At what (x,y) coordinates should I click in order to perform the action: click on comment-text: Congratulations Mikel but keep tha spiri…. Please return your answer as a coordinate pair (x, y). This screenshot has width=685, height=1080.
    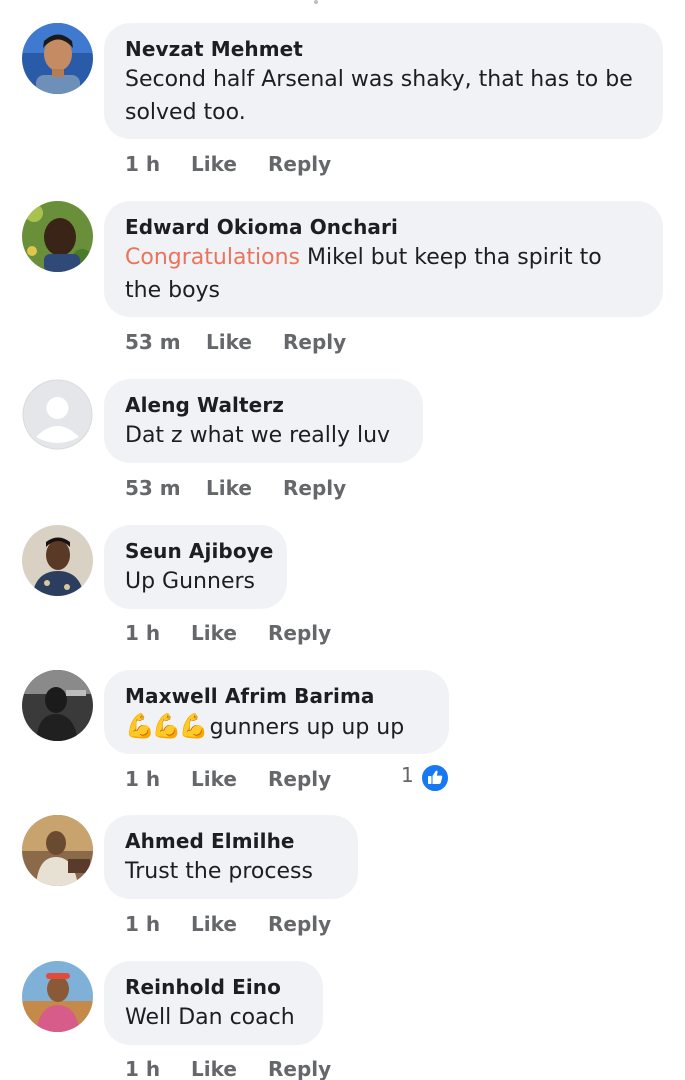
    Looking at the image, I should click on (363, 274).